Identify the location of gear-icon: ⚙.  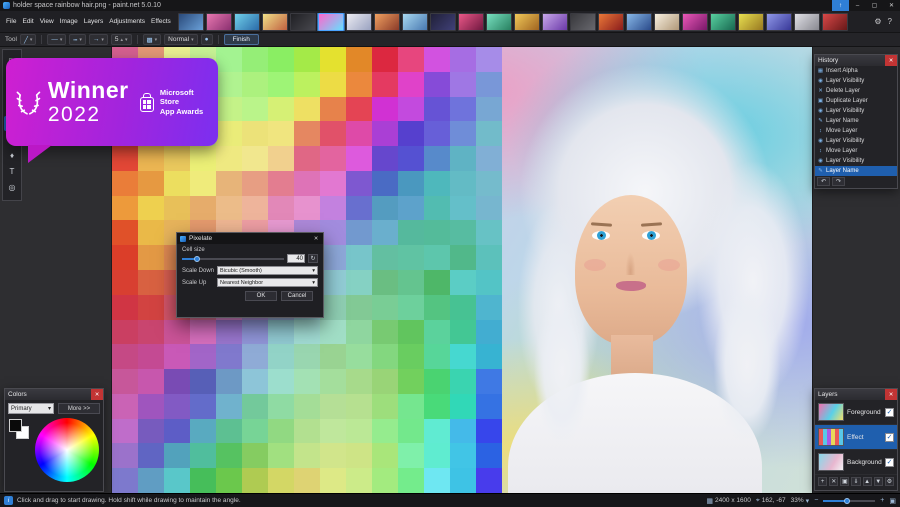
(877, 21).